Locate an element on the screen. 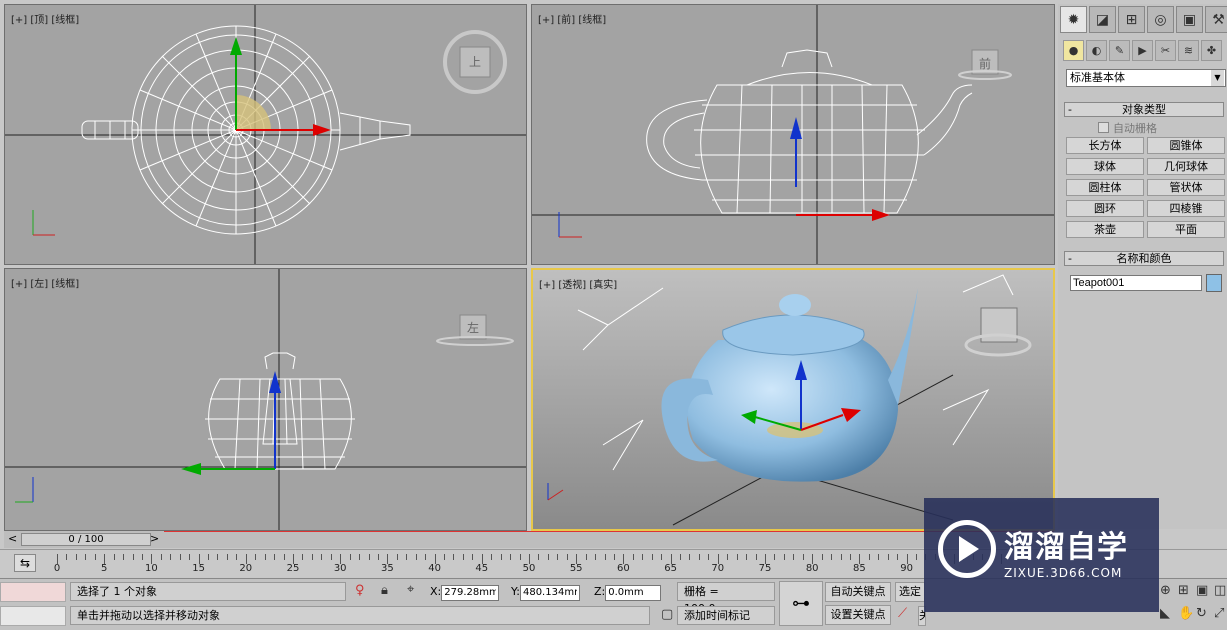 The image size is (1227, 630). z-input is located at coordinates (633, 592).